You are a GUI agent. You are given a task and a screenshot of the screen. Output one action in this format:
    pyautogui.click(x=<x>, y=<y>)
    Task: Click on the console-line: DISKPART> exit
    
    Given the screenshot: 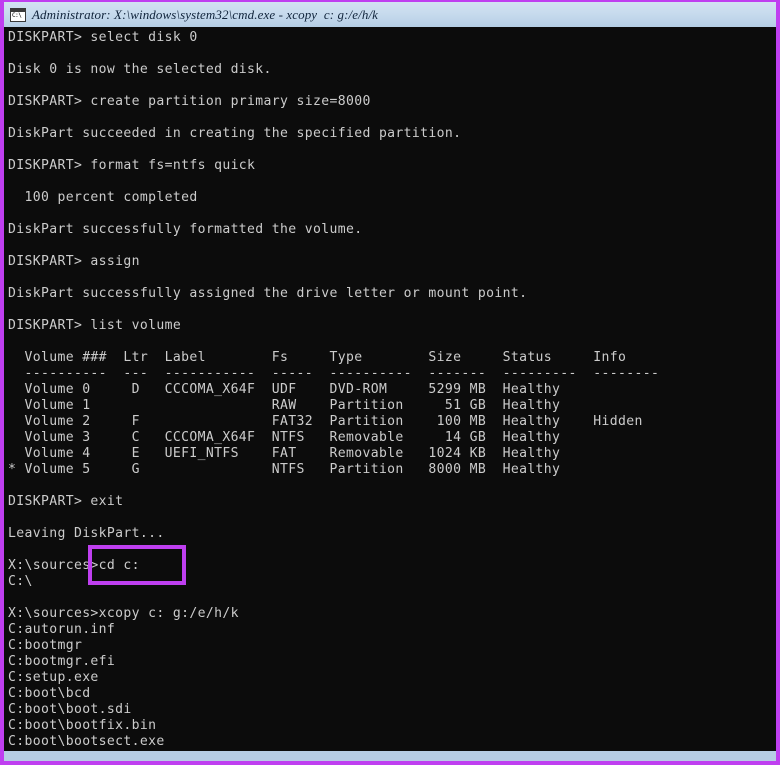 What is the action you would take?
    pyautogui.click(x=66, y=501)
    